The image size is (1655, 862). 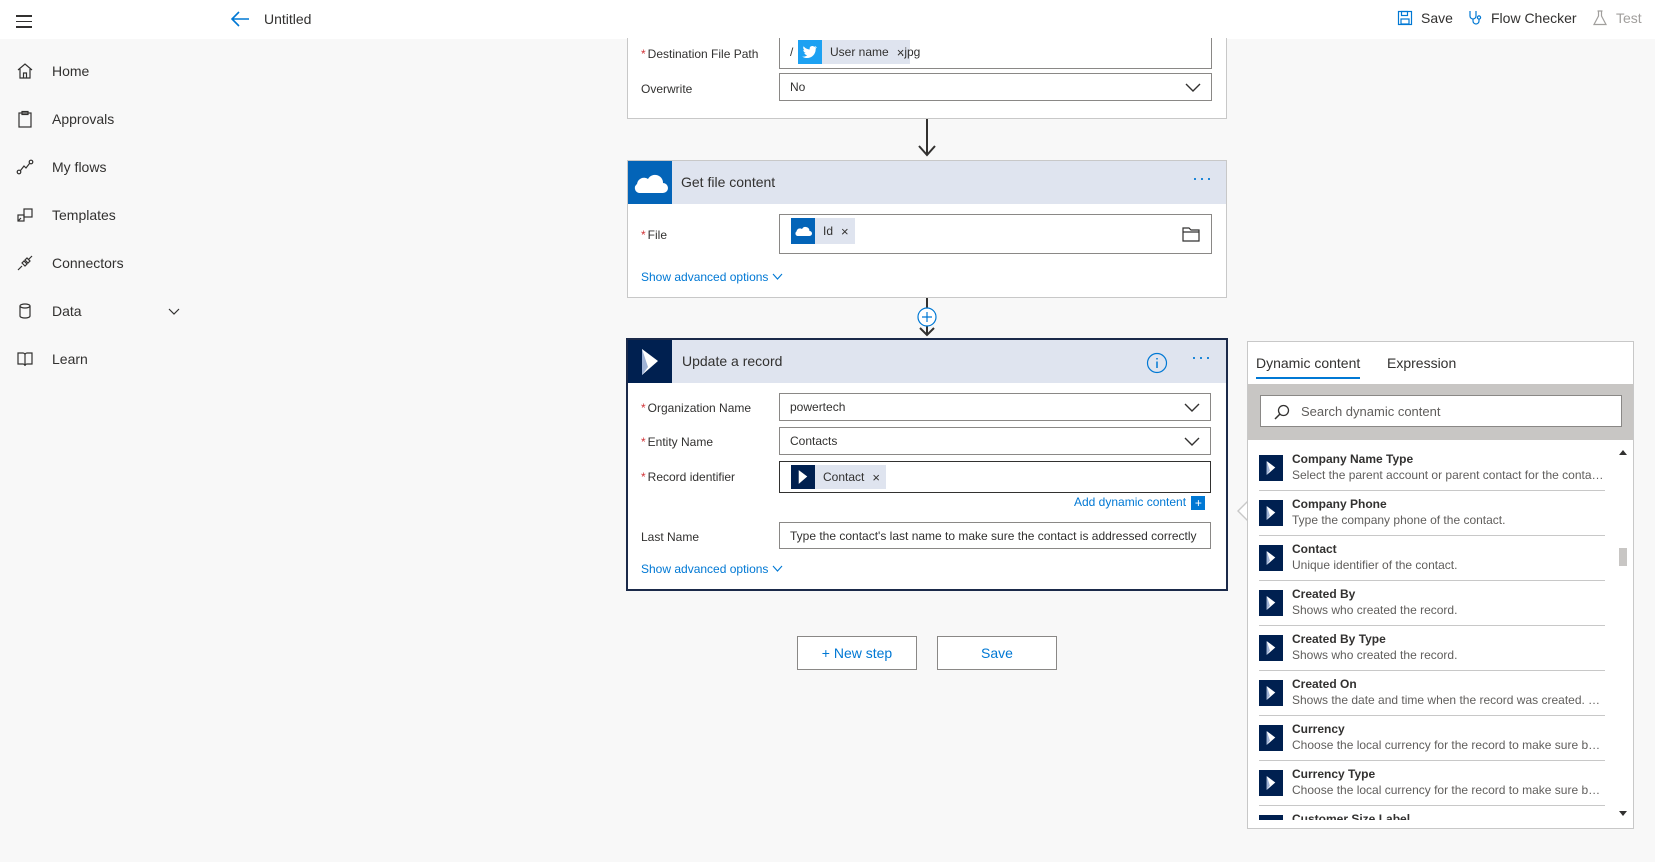 What do you see at coordinates (99, 311) in the screenshot?
I see `sidebar-item-data: Data` at bounding box center [99, 311].